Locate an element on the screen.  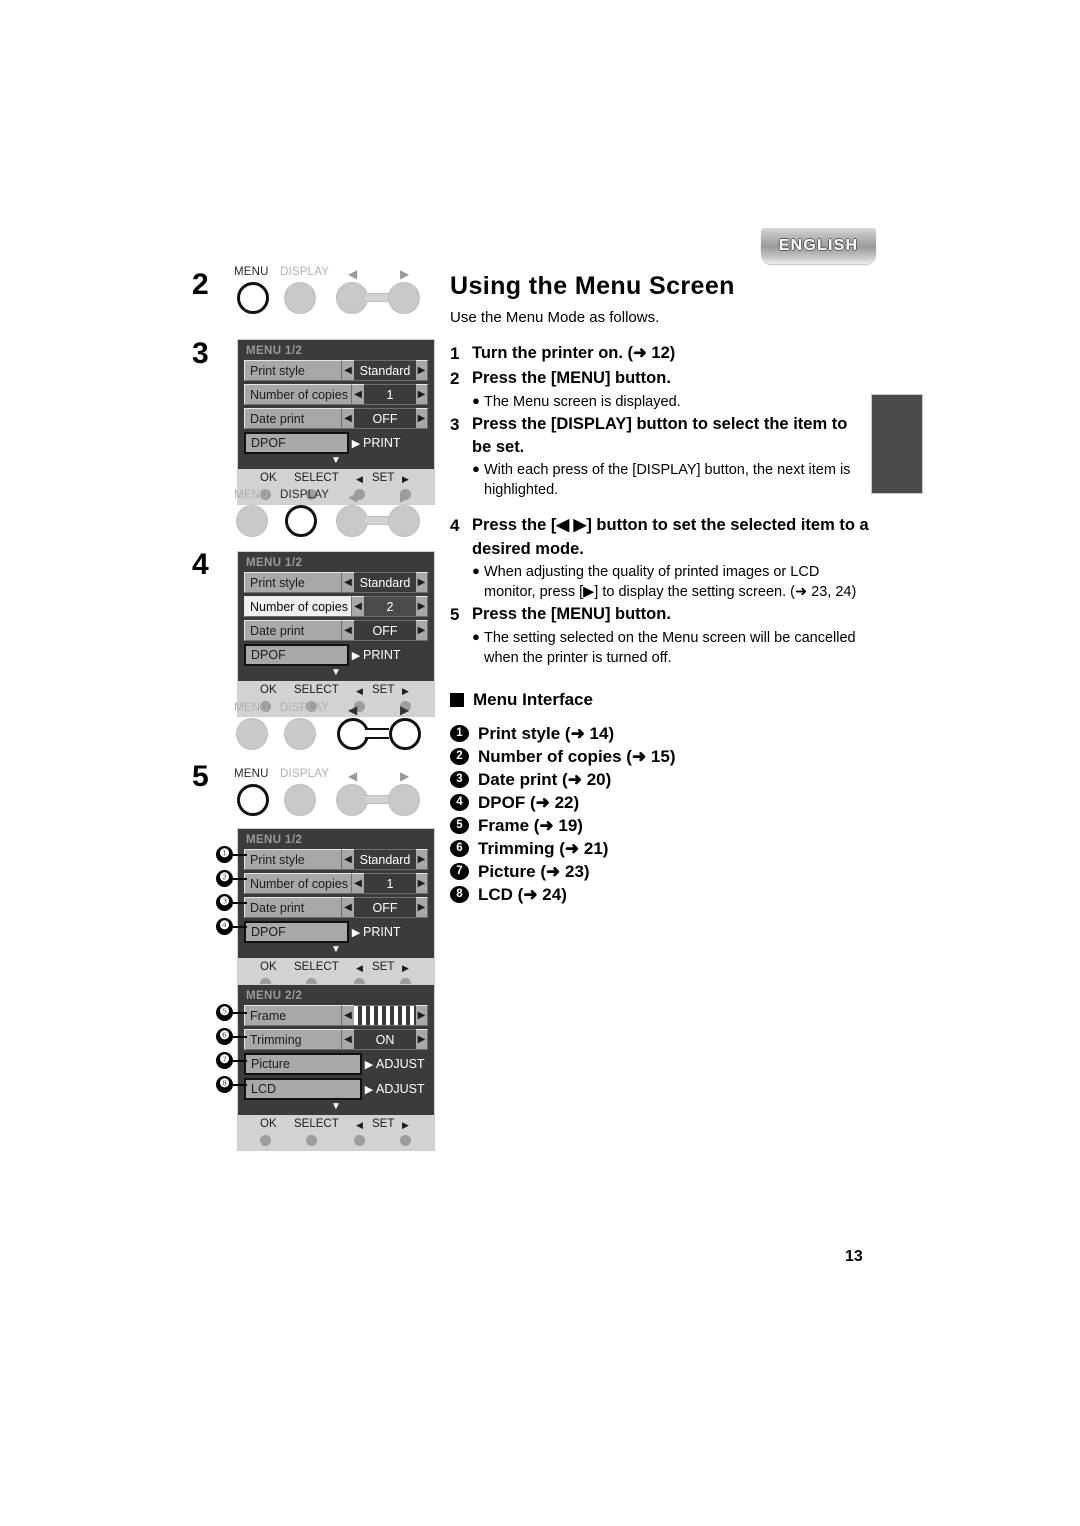
callout-1: ❶ is located at coordinates (231, 854).